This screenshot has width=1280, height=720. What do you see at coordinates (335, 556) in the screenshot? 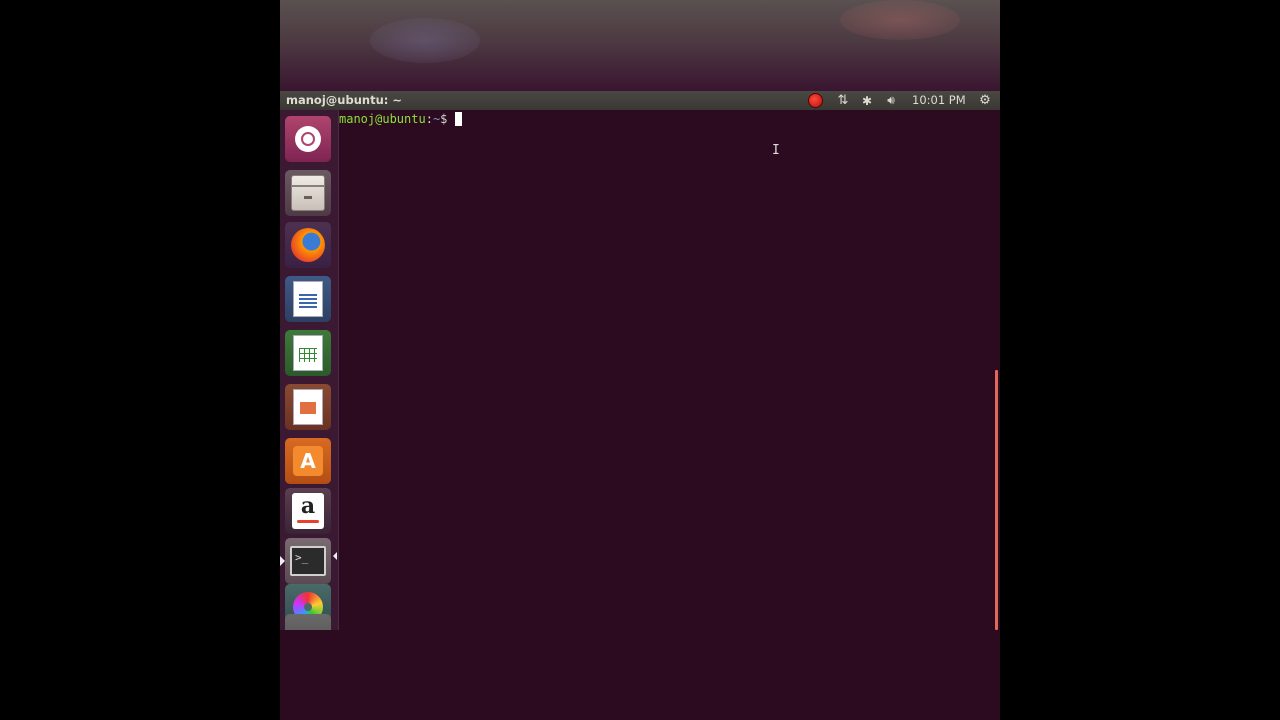
I see `running-app-arrow-icon` at bounding box center [335, 556].